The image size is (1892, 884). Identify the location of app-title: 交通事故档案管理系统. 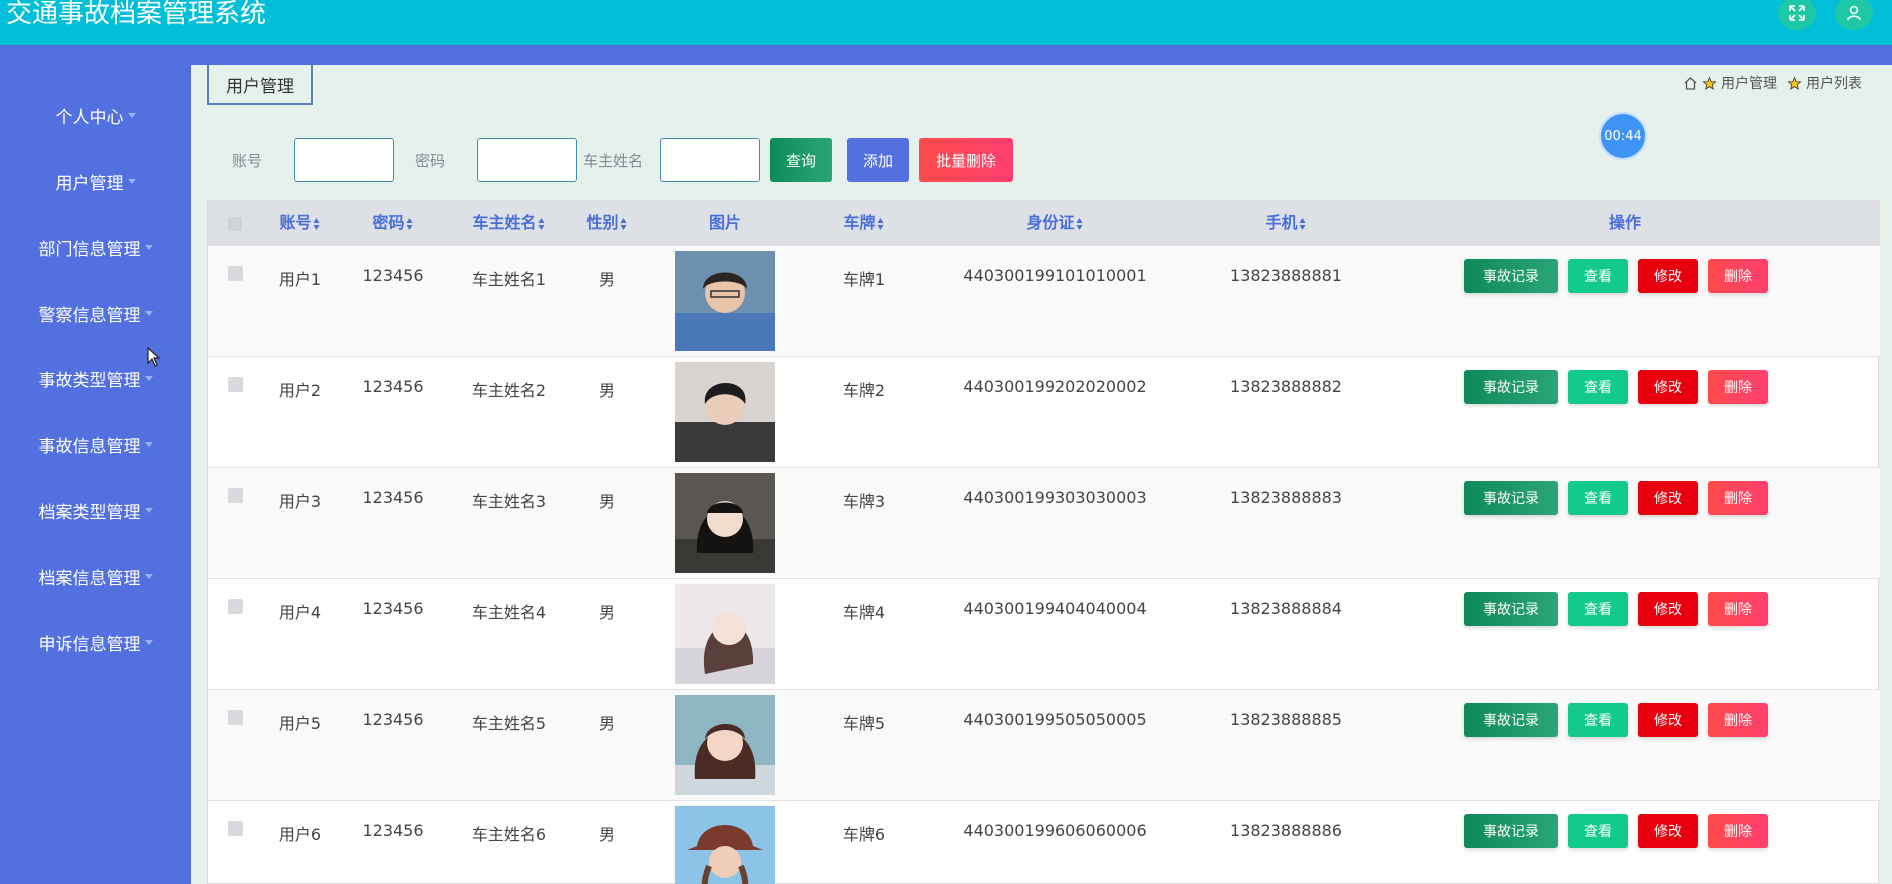
(136, 14).